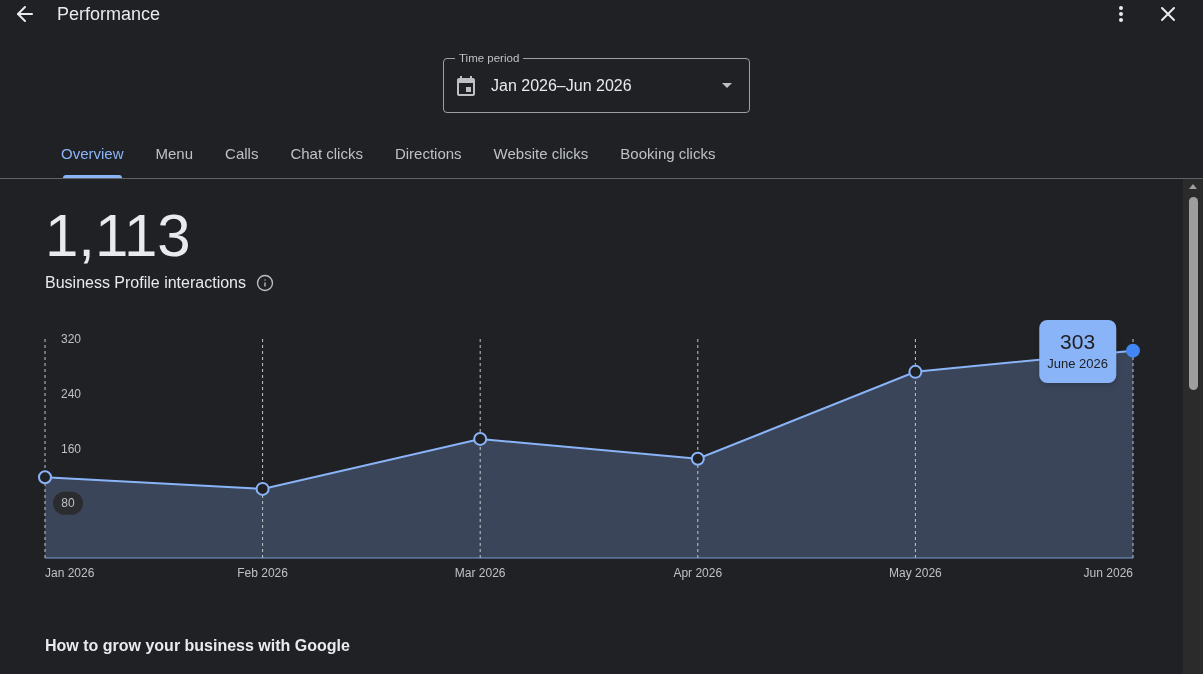  Describe the element at coordinates (466, 85) in the screenshot. I see `calendar-icon` at that location.